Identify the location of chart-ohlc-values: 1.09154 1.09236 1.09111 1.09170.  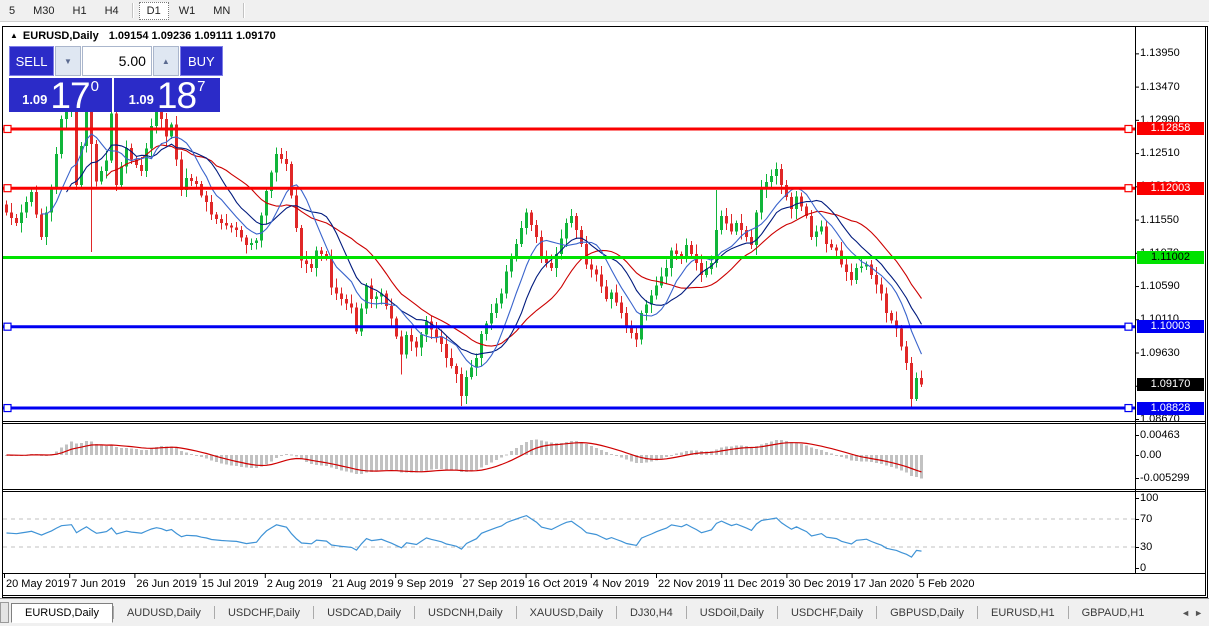
(192, 35).